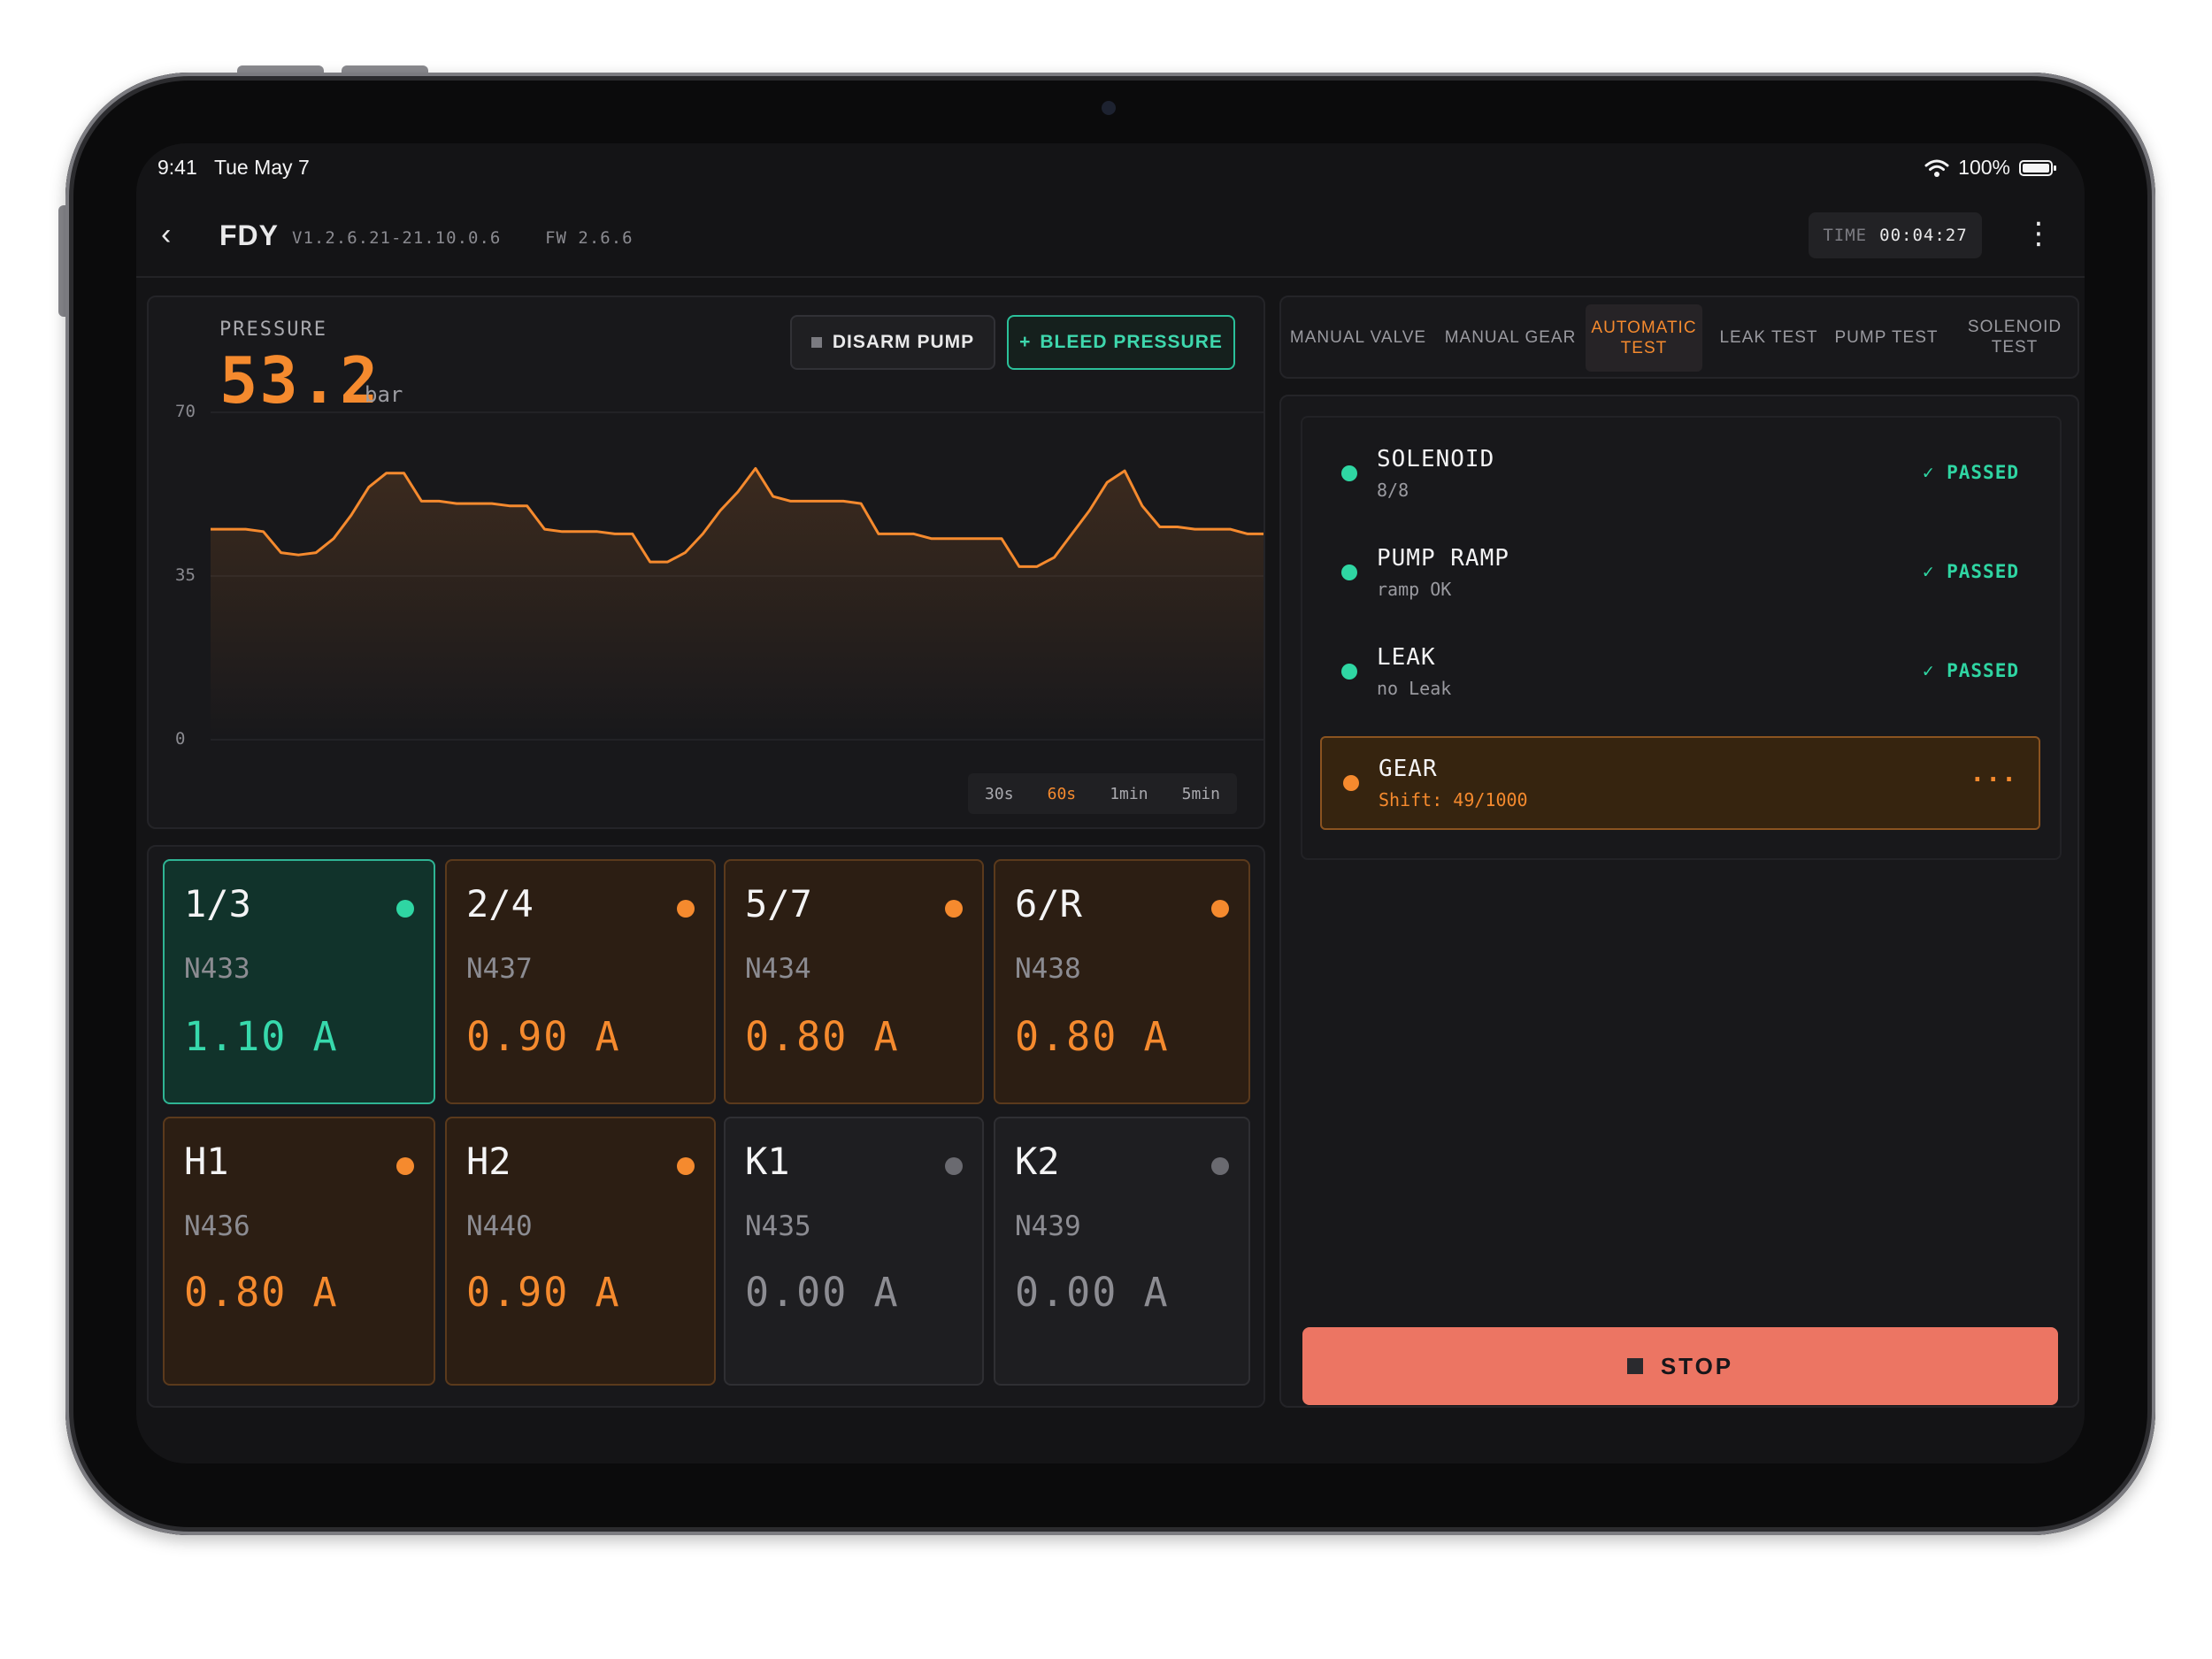 This screenshot has width=2212, height=1659. I want to click on range-option: 60s, so click(1062, 794).